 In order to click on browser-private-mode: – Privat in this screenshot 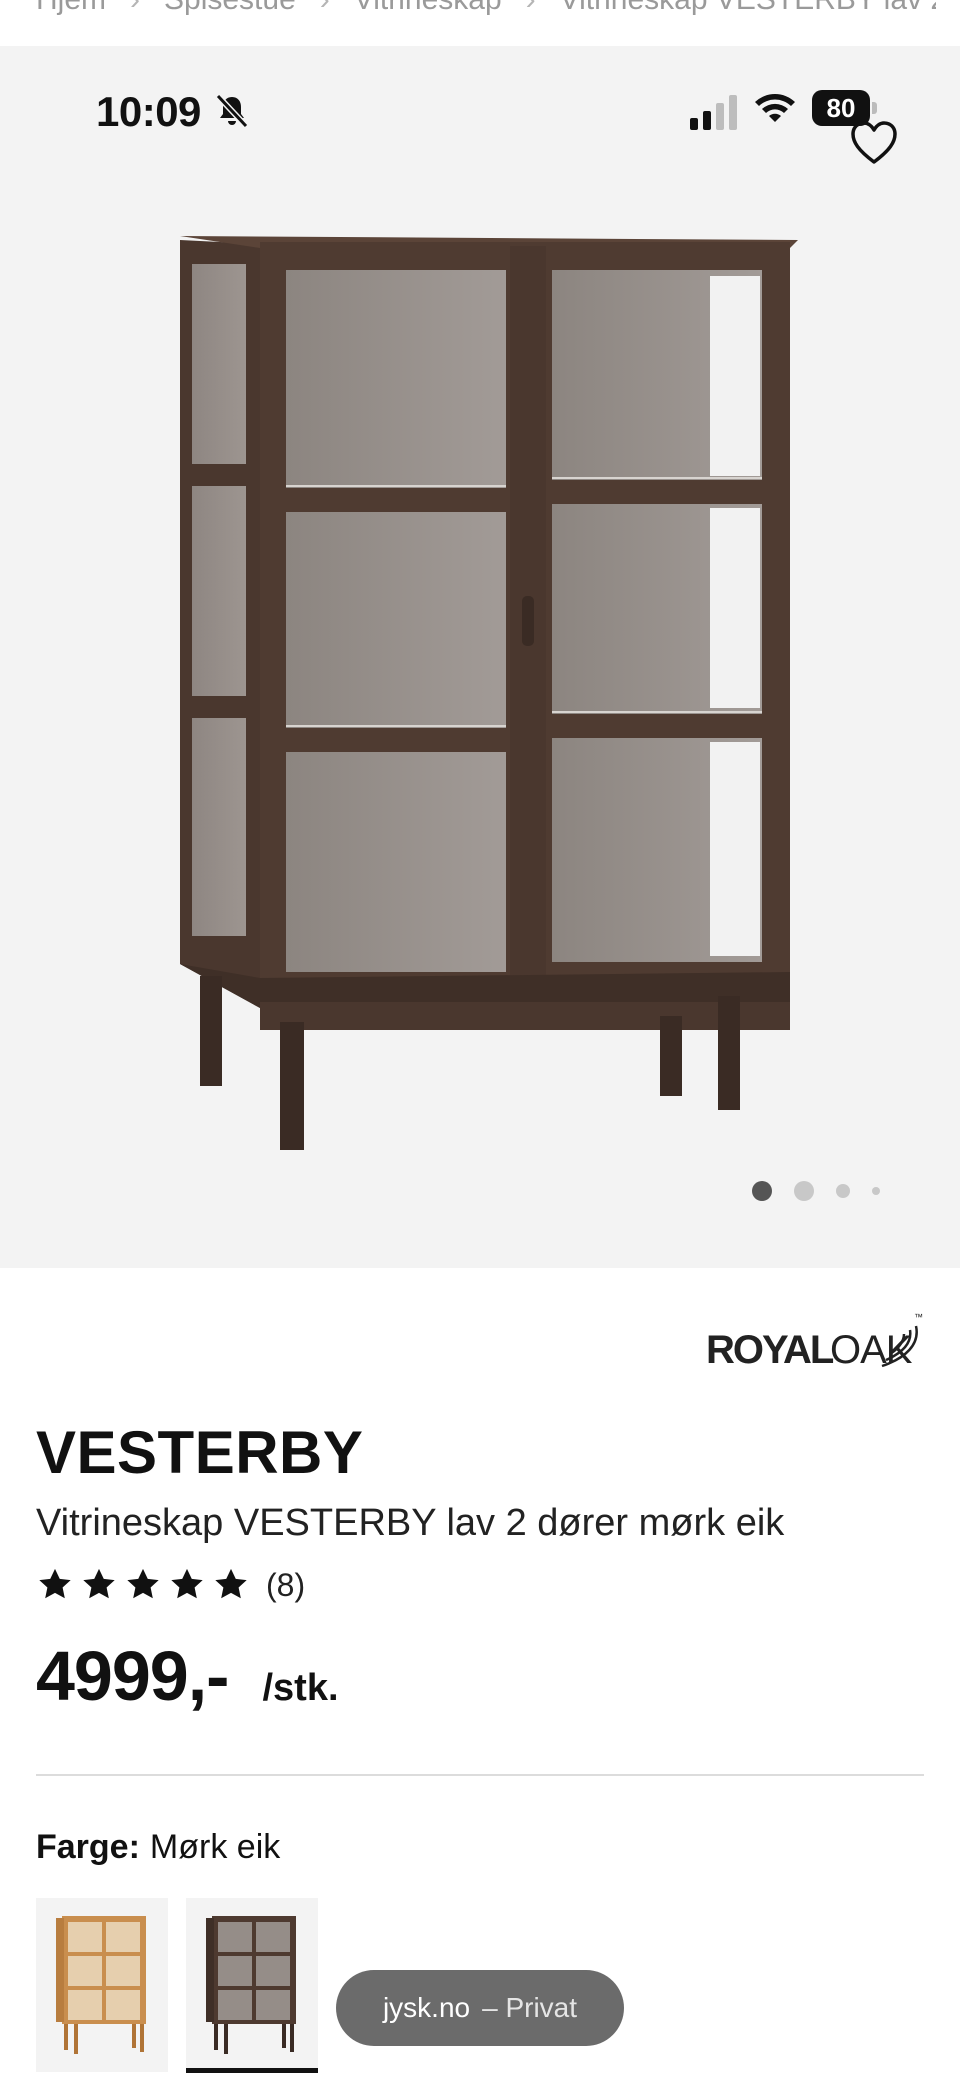, I will do `click(530, 2007)`.